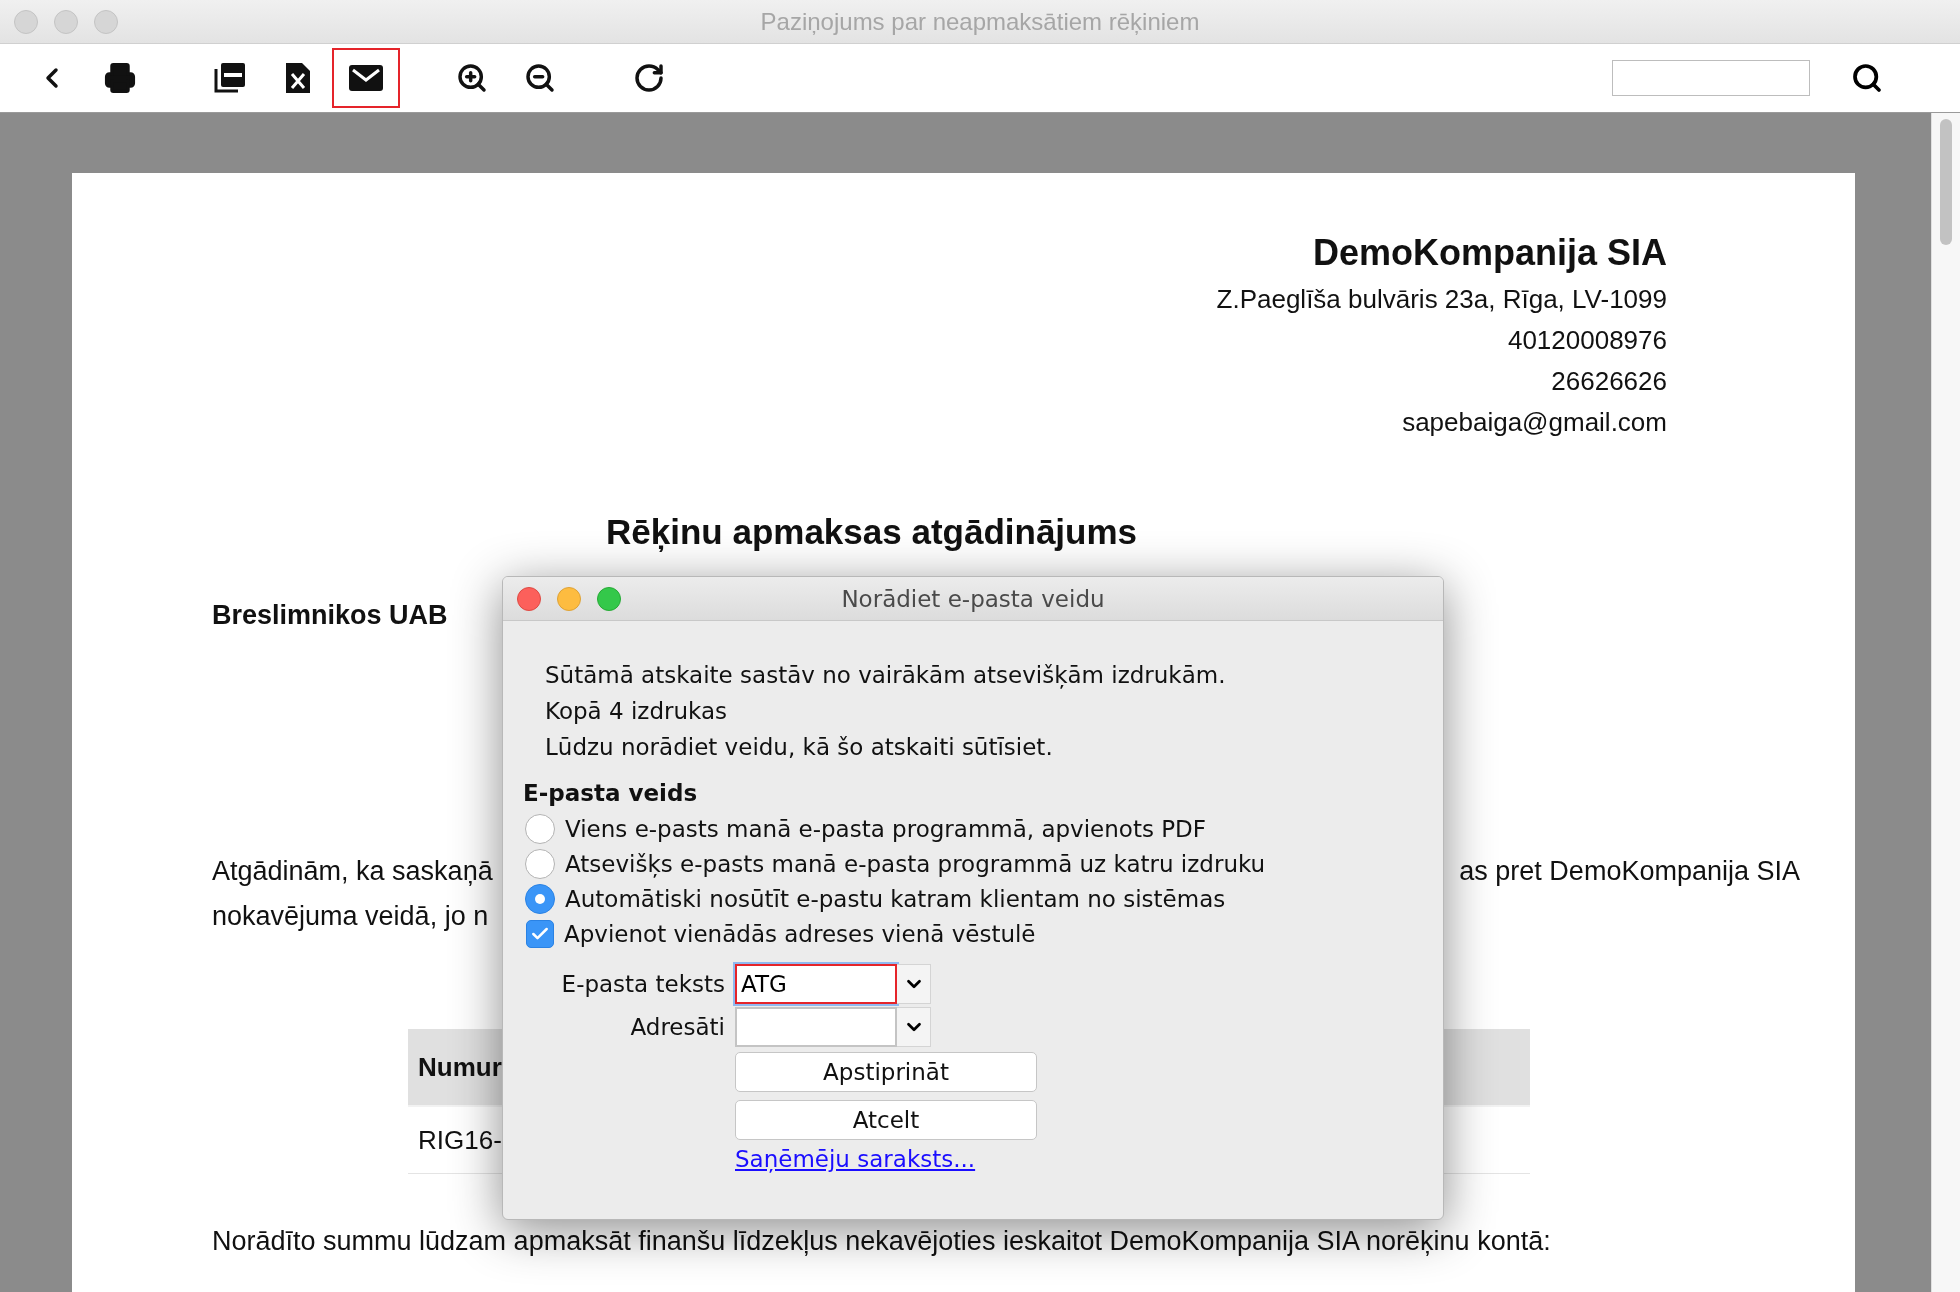 The width and height of the screenshot is (1960, 1292). What do you see at coordinates (1945, 702) in the screenshot?
I see `scrollbar` at bounding box center [1945, 702].